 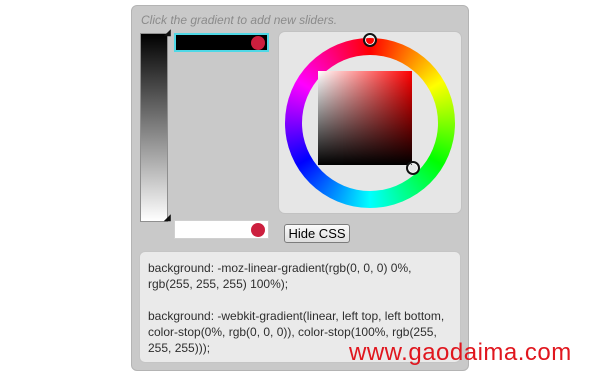 What do you see at coordinates (239, 20) in the screenshot?
I see `hint-text: Click the gradient to add new sliders.` at bounding box center [239, 20].